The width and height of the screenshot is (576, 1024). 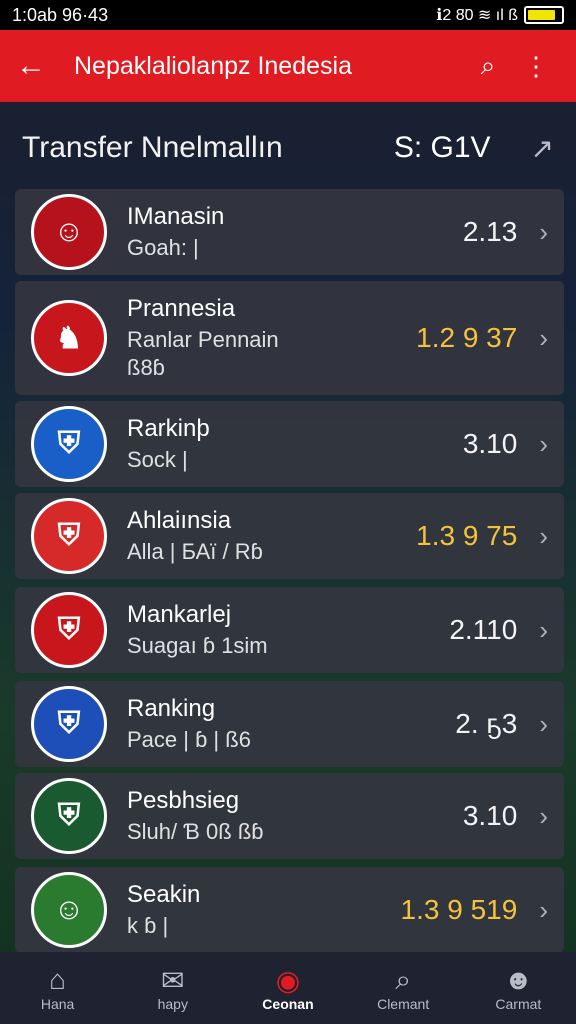 I want to click on item-subtitle: Sluh/ Ɓ 0ß ßɓ, so click(x=195, y=831).